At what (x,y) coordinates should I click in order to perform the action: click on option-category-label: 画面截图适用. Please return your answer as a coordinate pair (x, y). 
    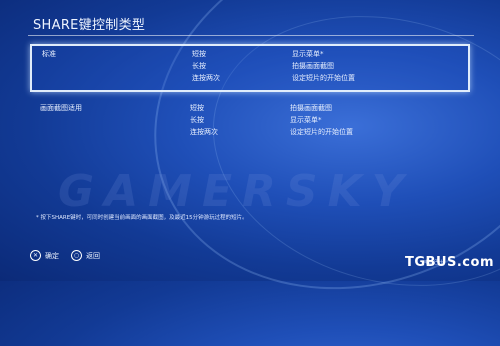
    Looking at the image, I should click on (61, 108).